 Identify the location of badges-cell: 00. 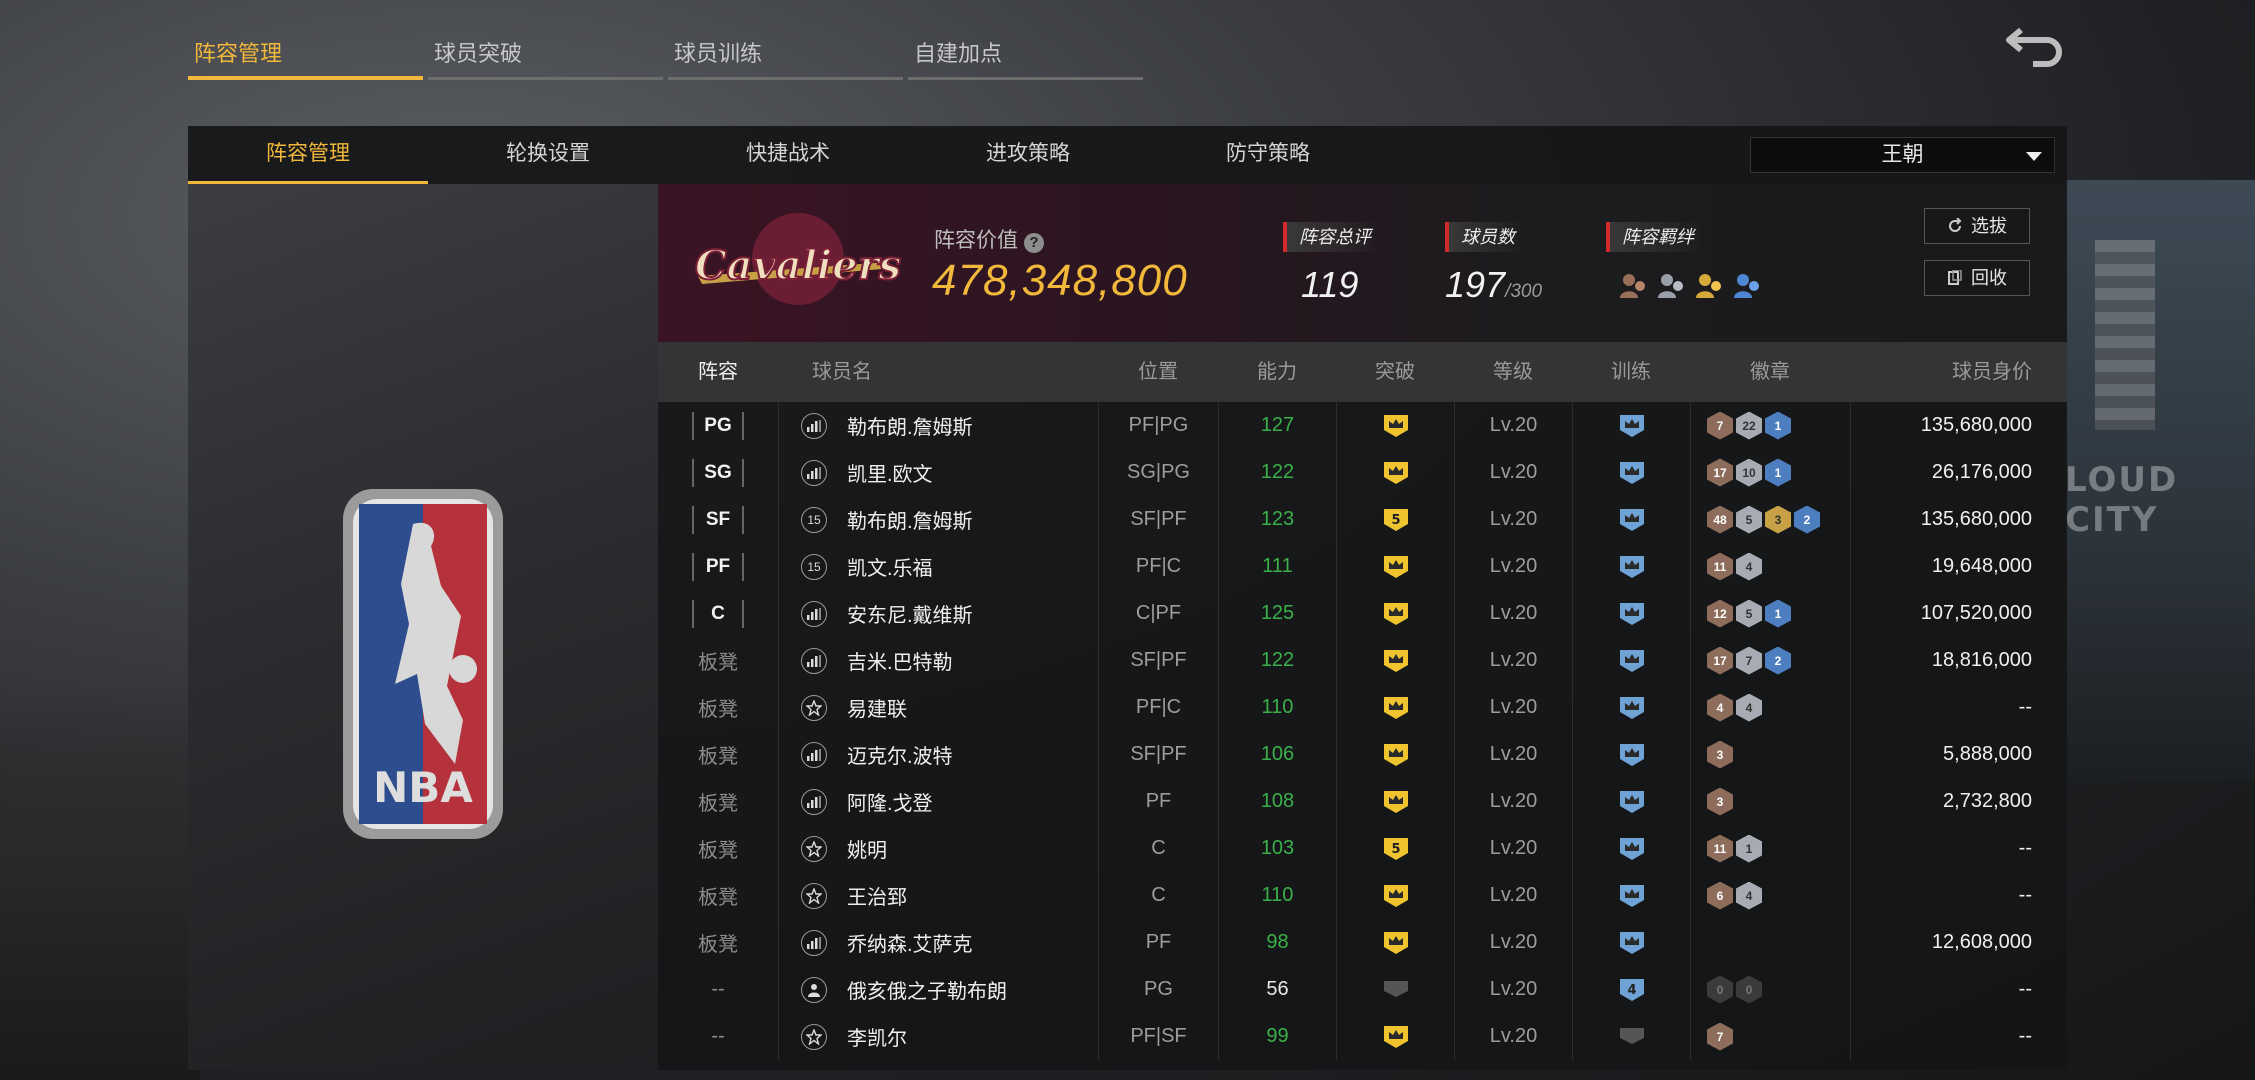
(1770, 989).